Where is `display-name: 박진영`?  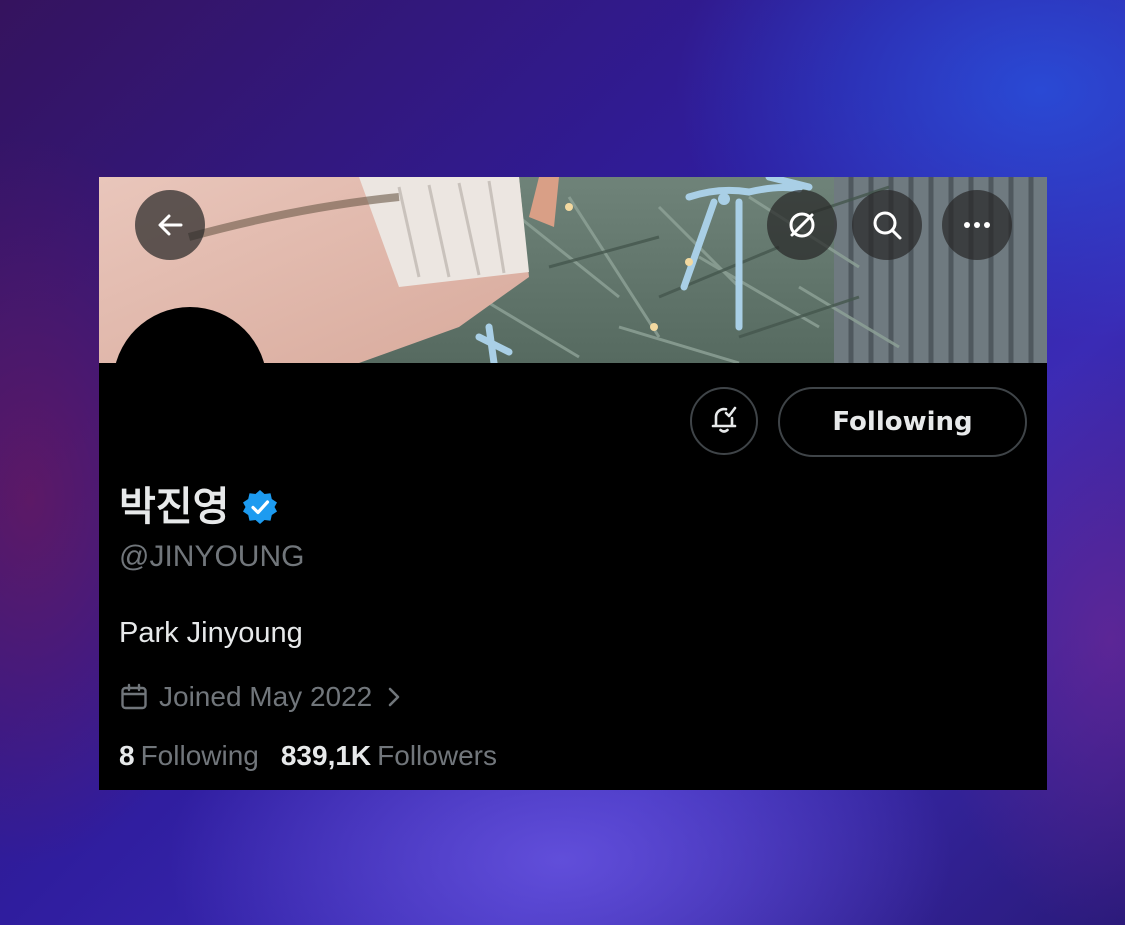 display-name: 박진영 is located at coordinates (174, 507).